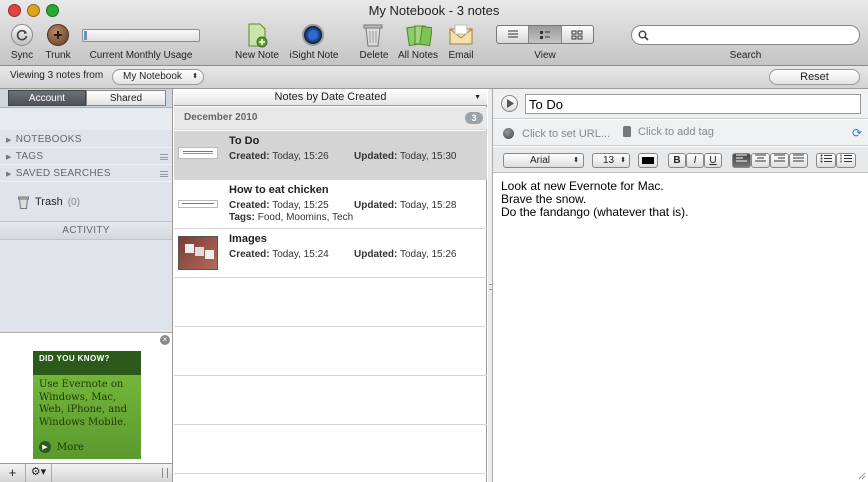 The image size is (868, 482). Describe the element at coordinates (14, 10) in the screenshot. I see `close-window-button` at that location.